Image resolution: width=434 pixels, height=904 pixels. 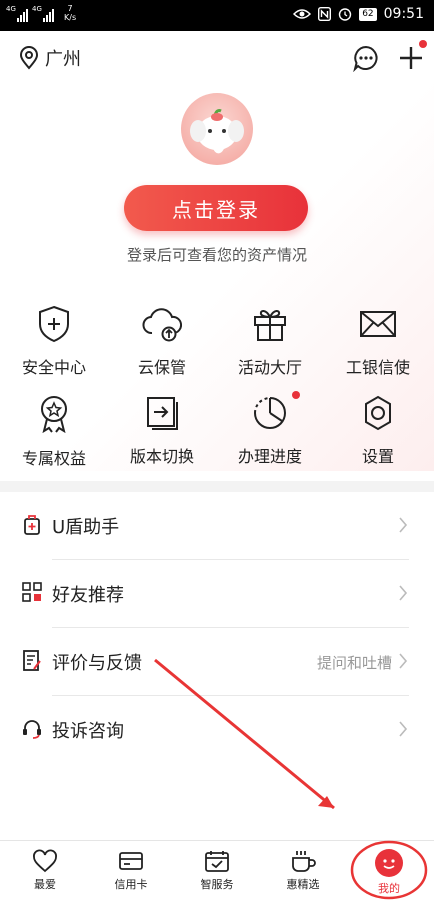 What do you see at coordinates (29, 58) in the screenshot?
I see `location-pin-icon` at bounding box center [29, 58].